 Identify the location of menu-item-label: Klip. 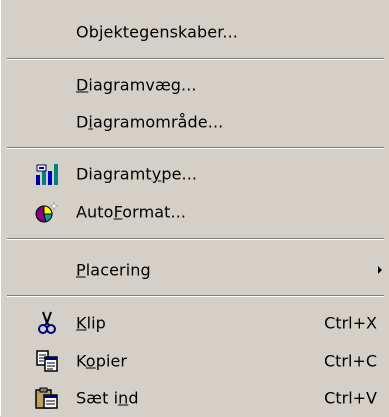
(91, 323).